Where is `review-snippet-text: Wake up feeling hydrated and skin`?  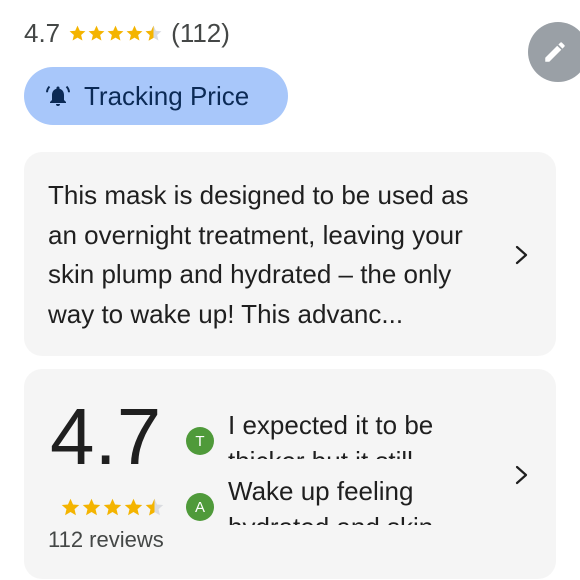
review-snippet-text: Wake up feeling hydrated and skin is located at coordinates (330, 500).